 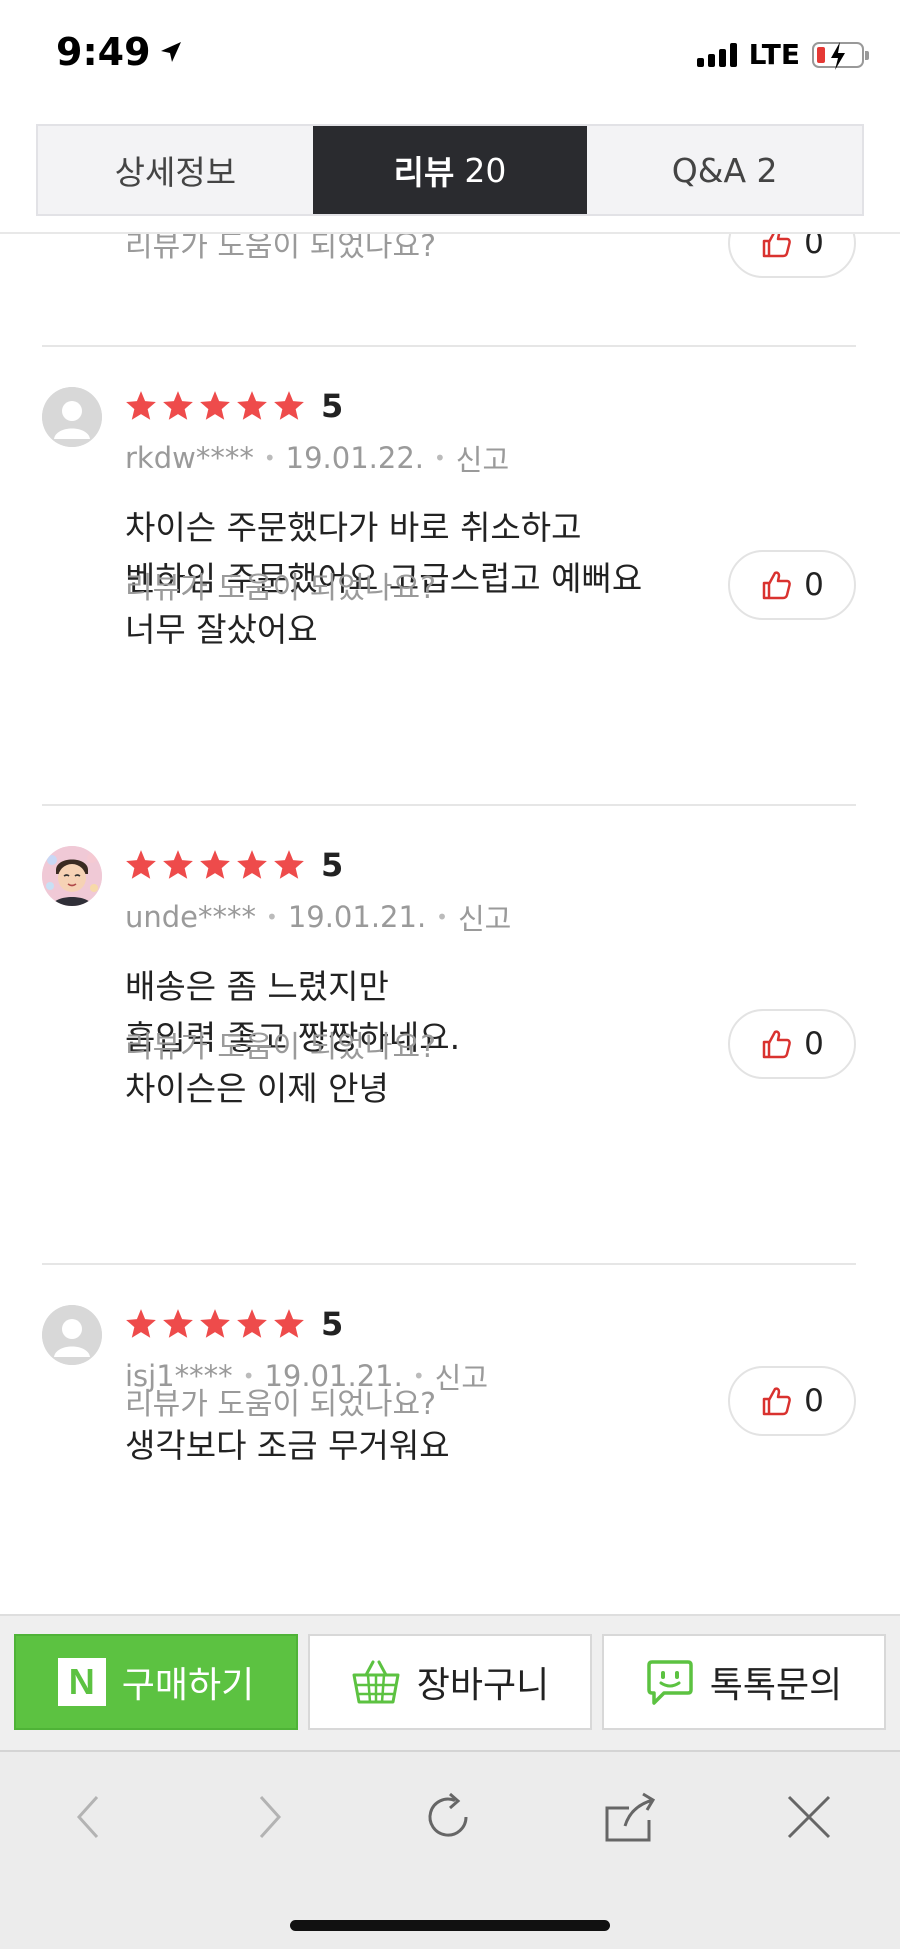 I want to click on talktalk-button: 톡톡문의, so click(x=744, y=1682).